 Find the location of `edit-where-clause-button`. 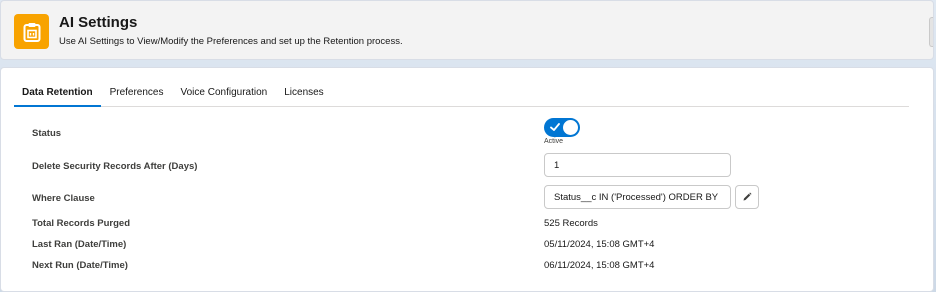

edit-where-clause-button is located at coordinates (747, 197).